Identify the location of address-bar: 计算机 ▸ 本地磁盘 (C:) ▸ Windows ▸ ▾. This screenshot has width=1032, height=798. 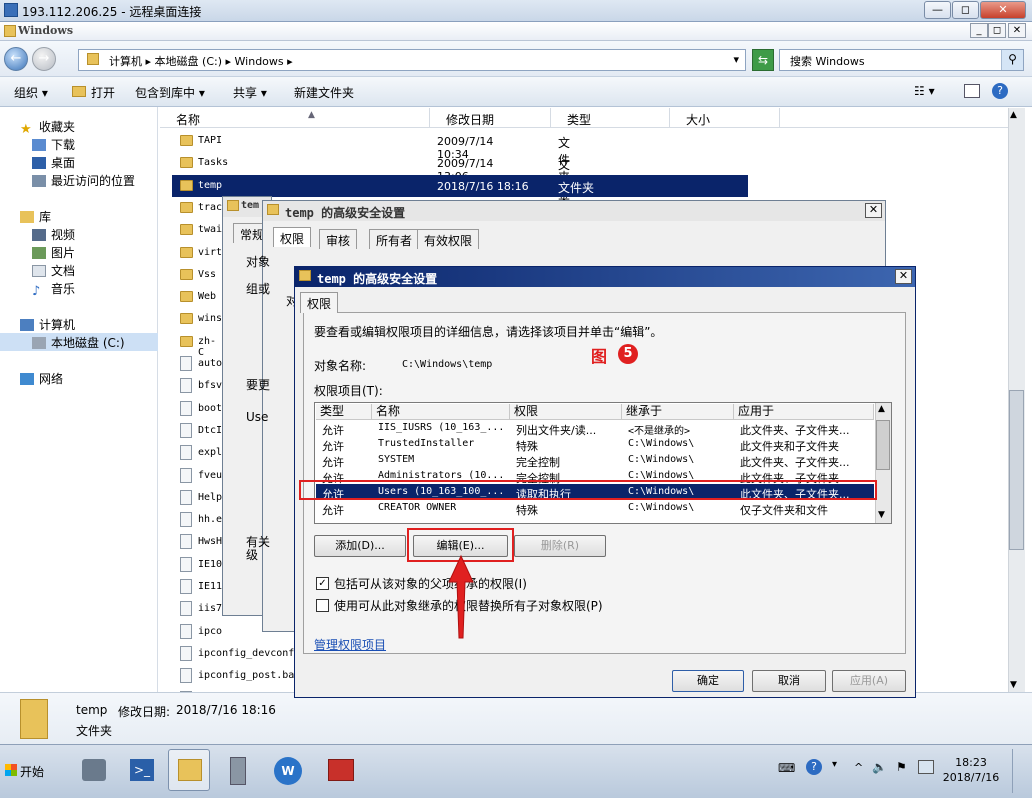
(412, 60).